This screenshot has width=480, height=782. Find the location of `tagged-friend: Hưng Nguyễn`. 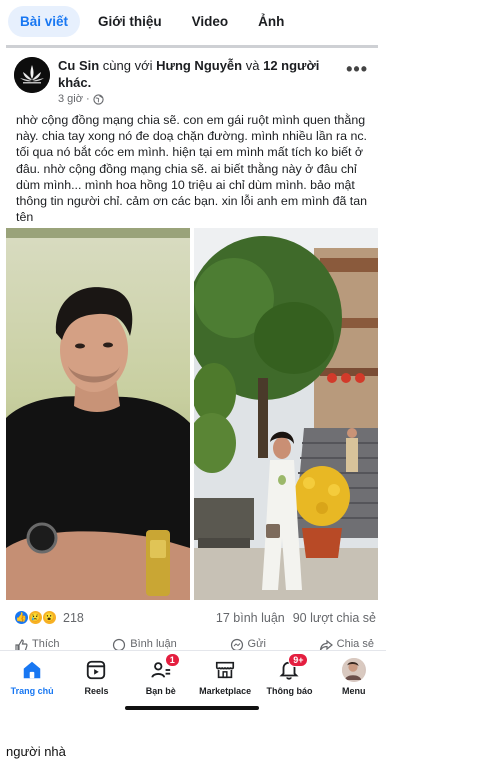

tagged-friend: Hưng Nguyễn is located at coordinates (199, 65).